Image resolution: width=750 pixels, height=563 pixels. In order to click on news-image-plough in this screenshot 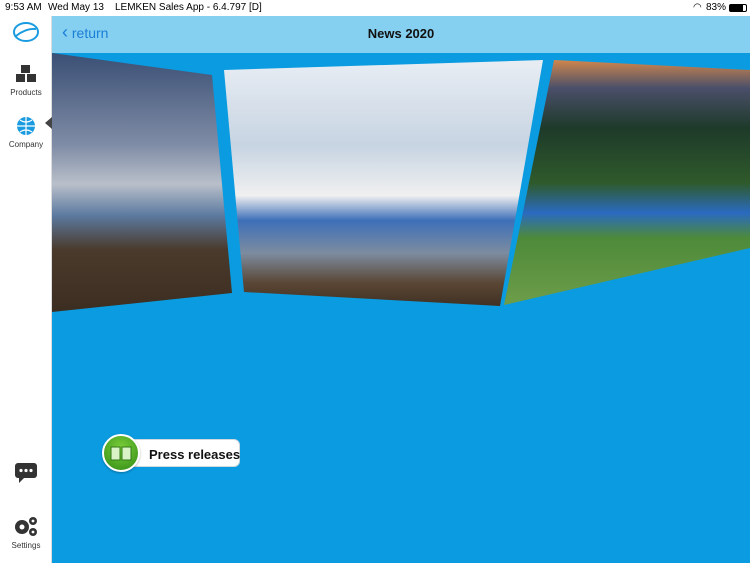, I will do `click(142, 182)`.